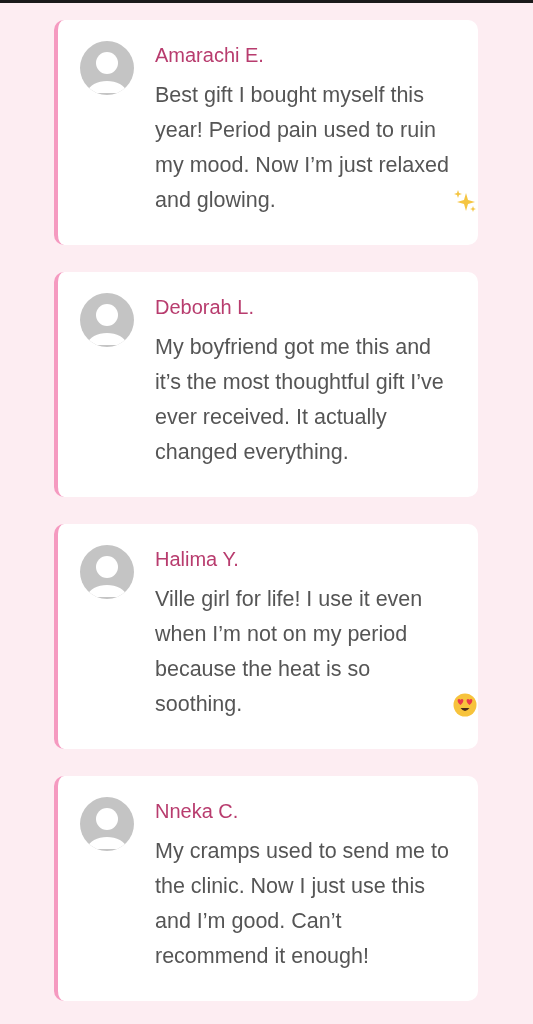  I want to click on sparkles-icon, so click(465, 201).